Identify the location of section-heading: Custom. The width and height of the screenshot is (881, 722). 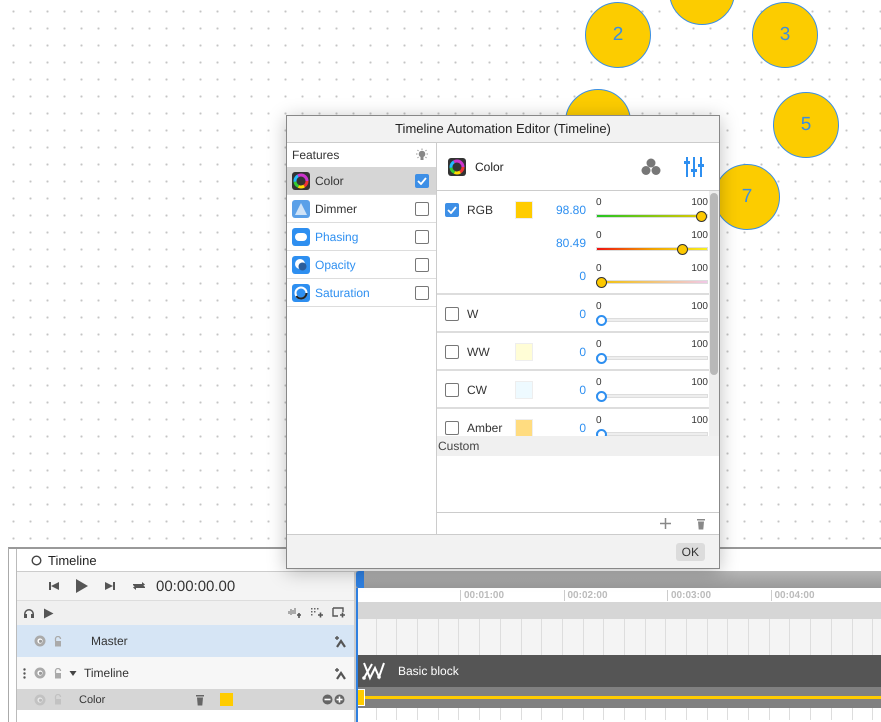
(578, 446).